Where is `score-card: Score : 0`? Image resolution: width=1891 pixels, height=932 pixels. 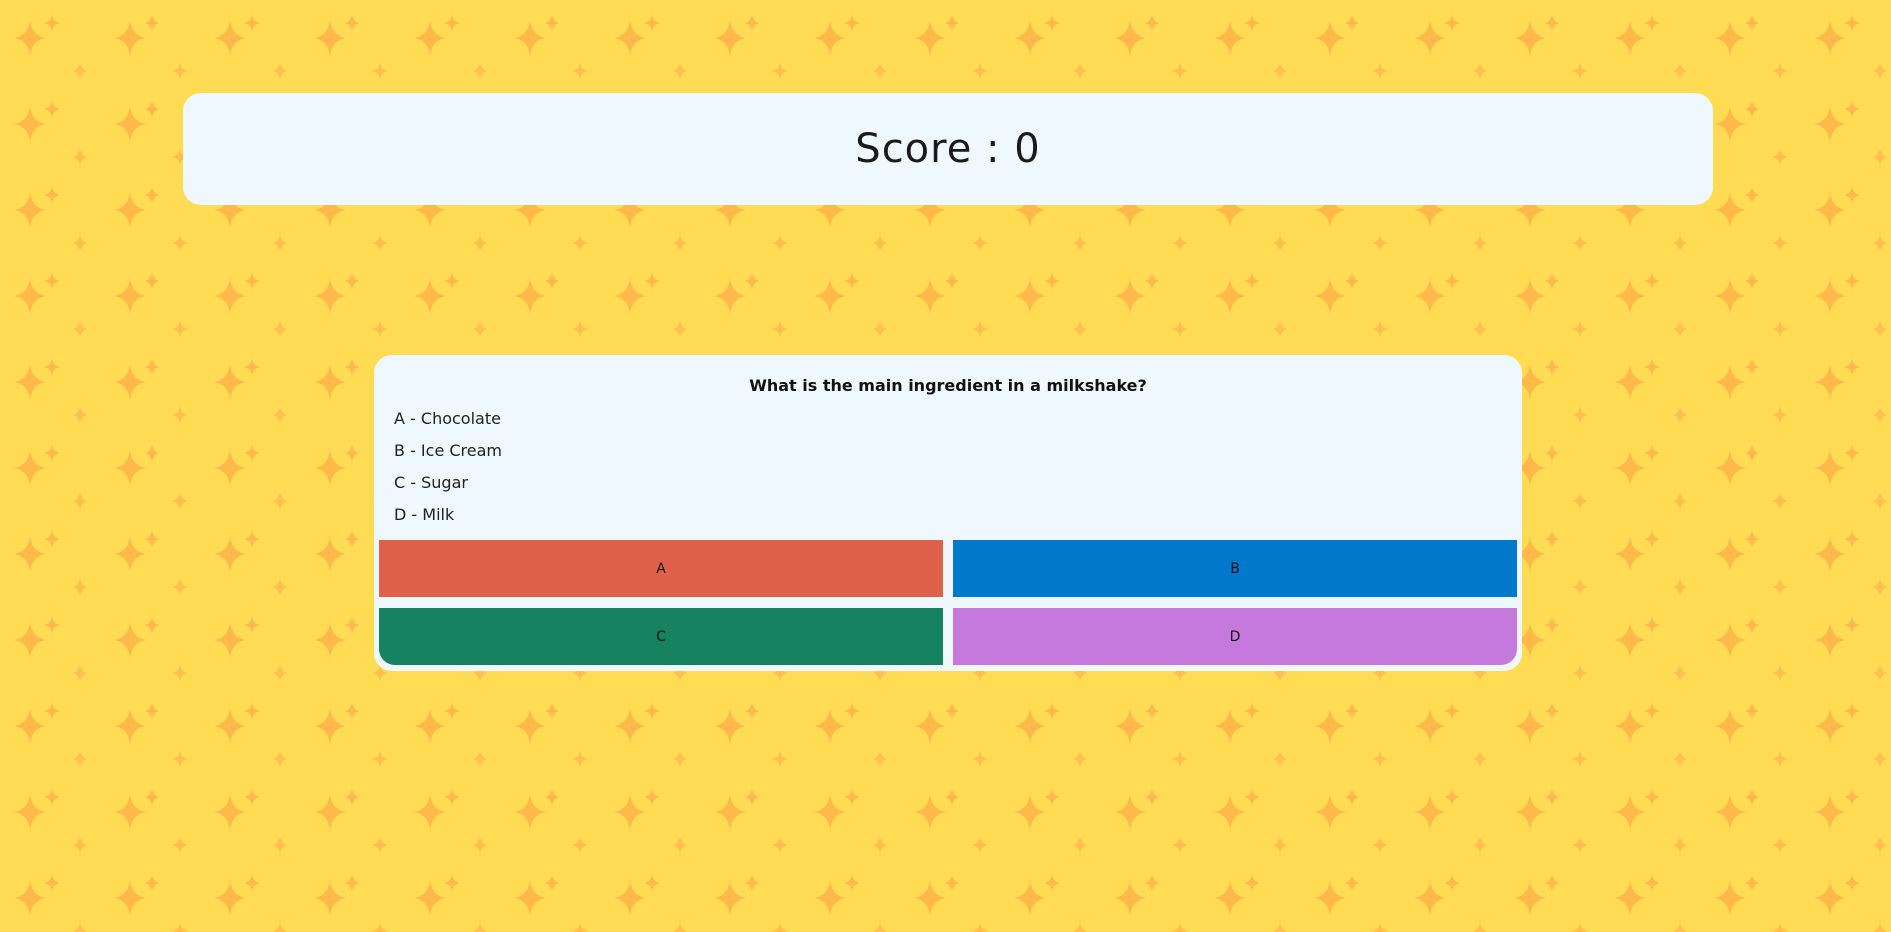 score-card: Score : 0 is located at coordinates (948, 149).